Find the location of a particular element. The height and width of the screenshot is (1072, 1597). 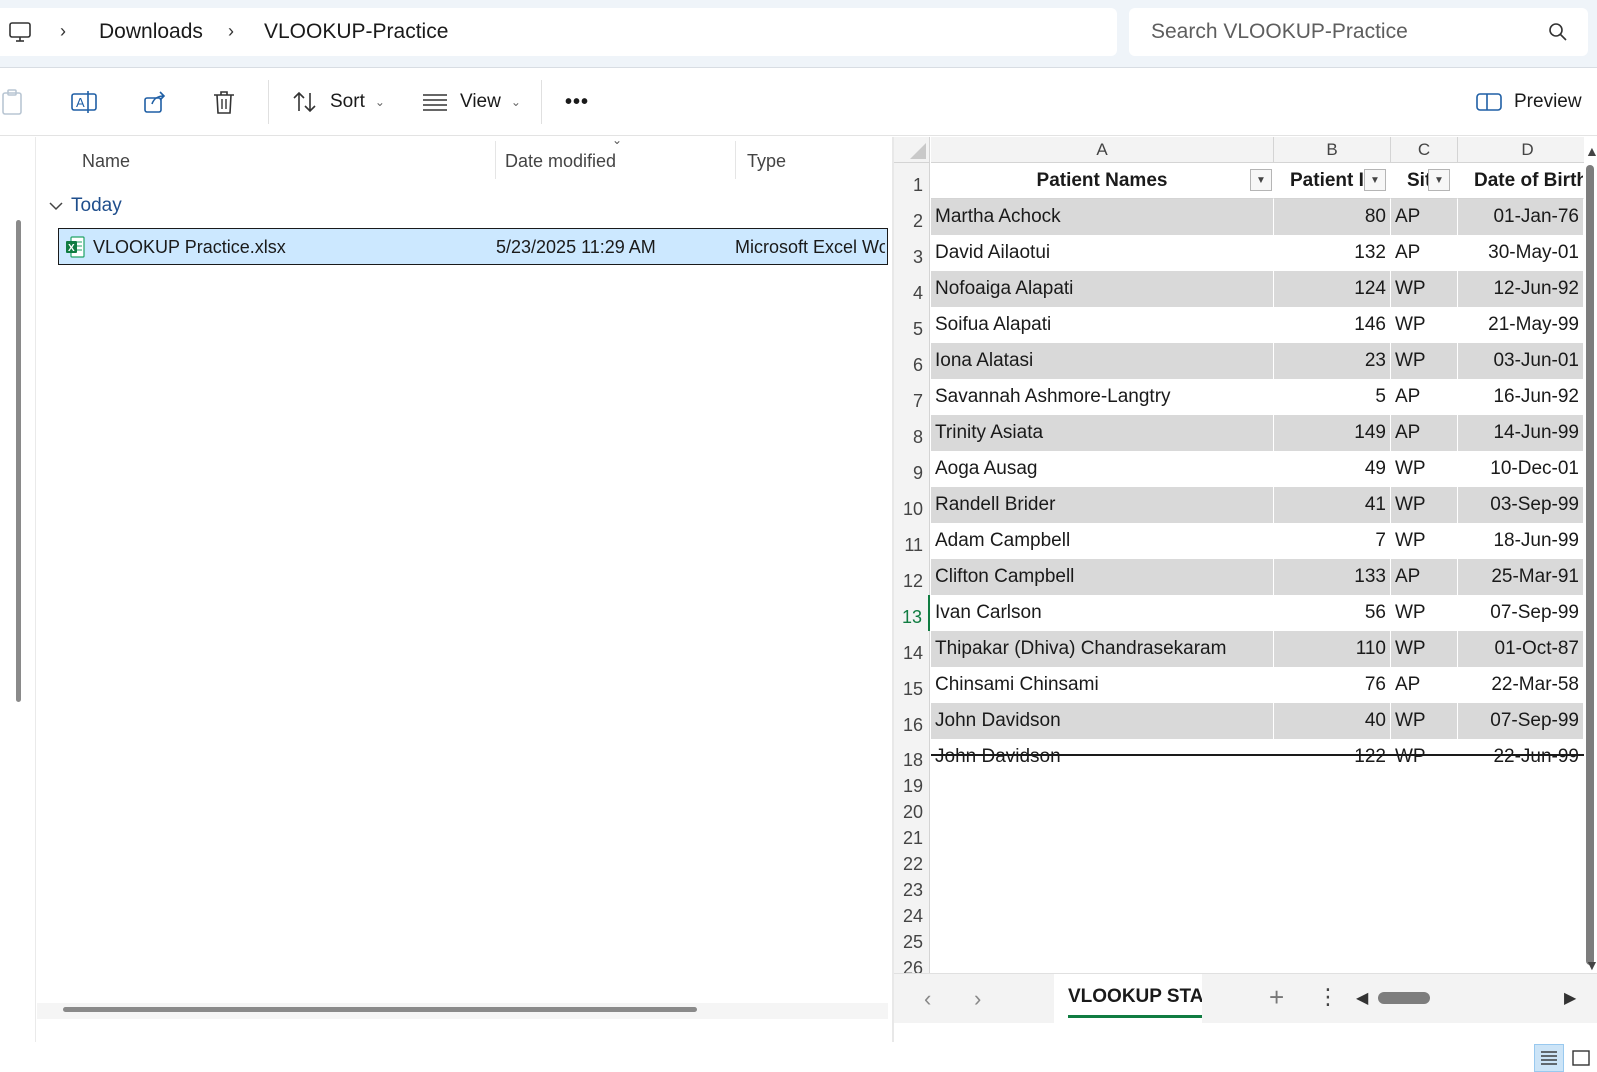

delete-button is located at coordinates (224, 102).